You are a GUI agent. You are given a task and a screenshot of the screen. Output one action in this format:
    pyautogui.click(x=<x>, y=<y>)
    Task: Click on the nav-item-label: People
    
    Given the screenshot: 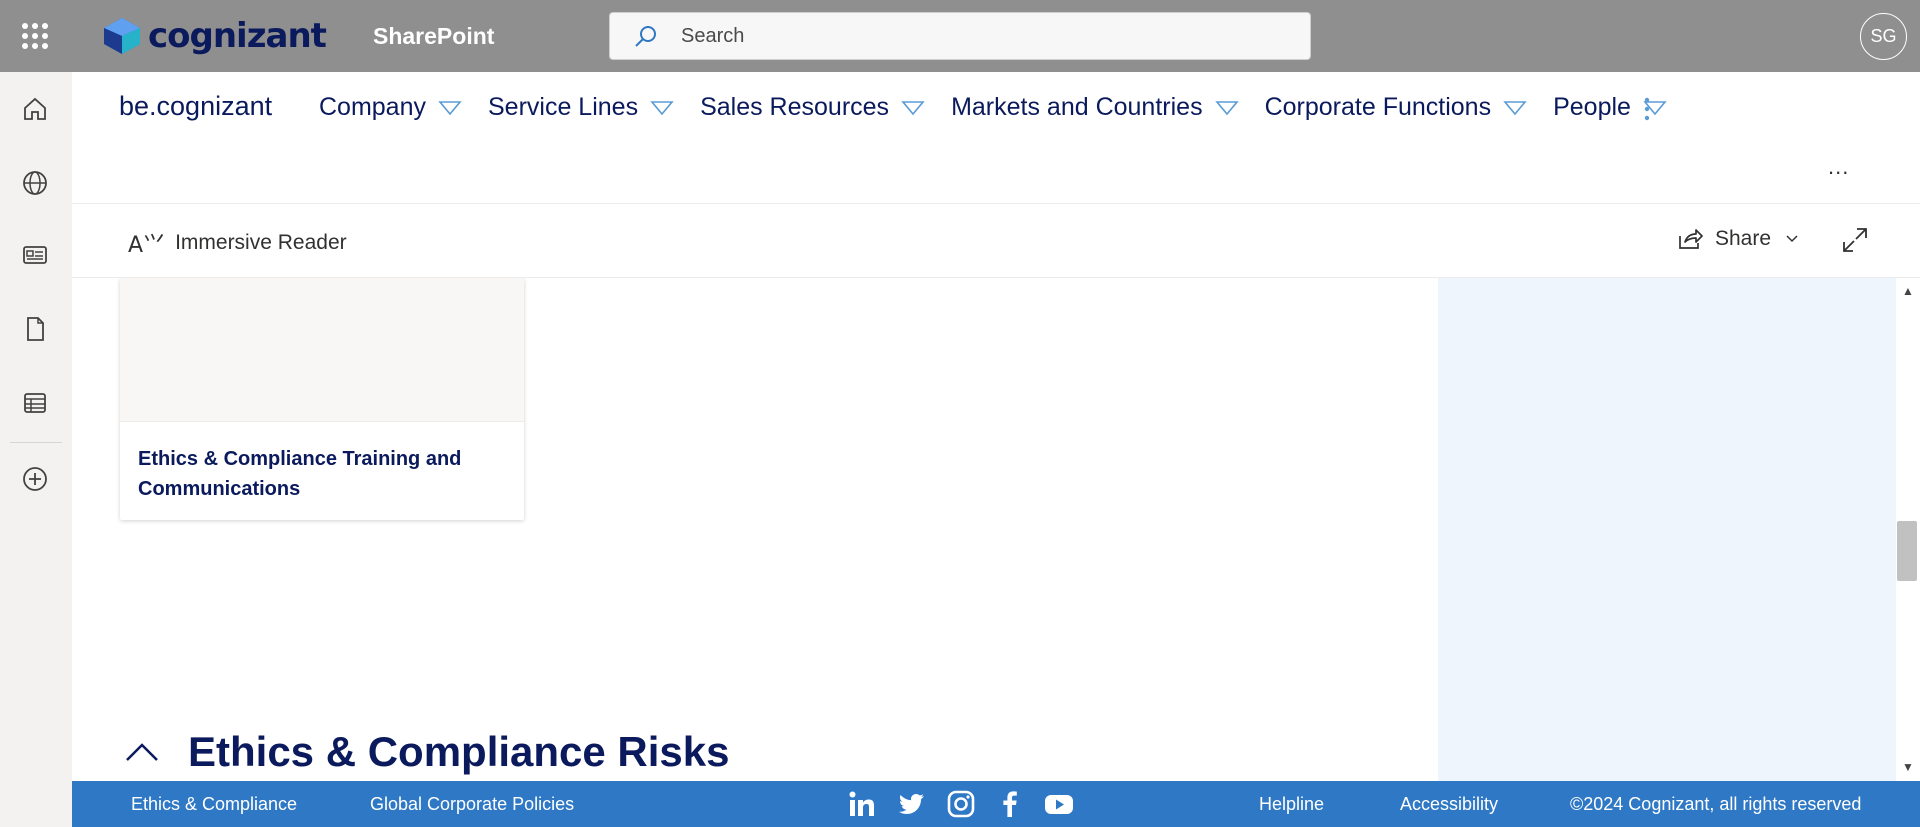 What is the action you would take?
    pyautogui.click(x=1592, y=107)
    